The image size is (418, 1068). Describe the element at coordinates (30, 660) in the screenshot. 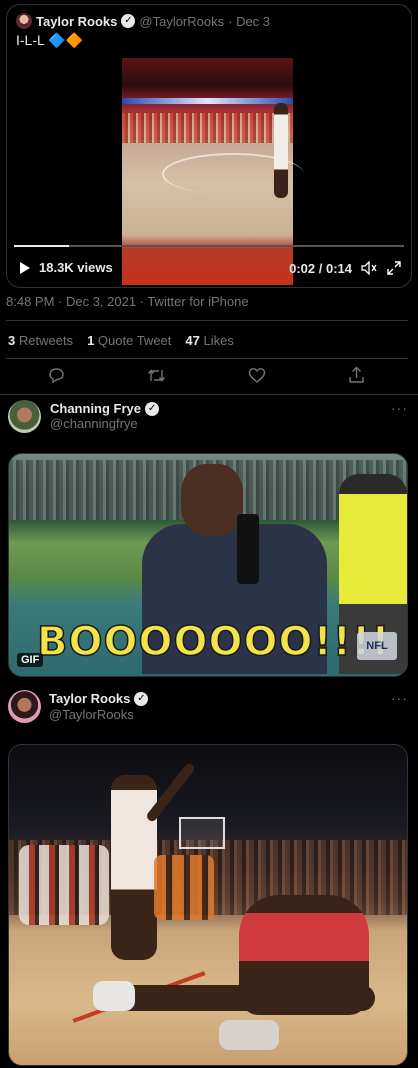

I see `gif-badge: GIF` at that location.